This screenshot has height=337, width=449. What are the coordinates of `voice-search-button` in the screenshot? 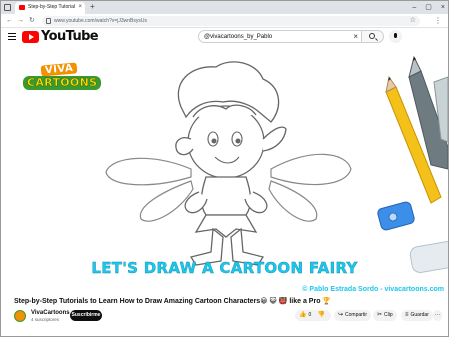 It's located at (395, 36).